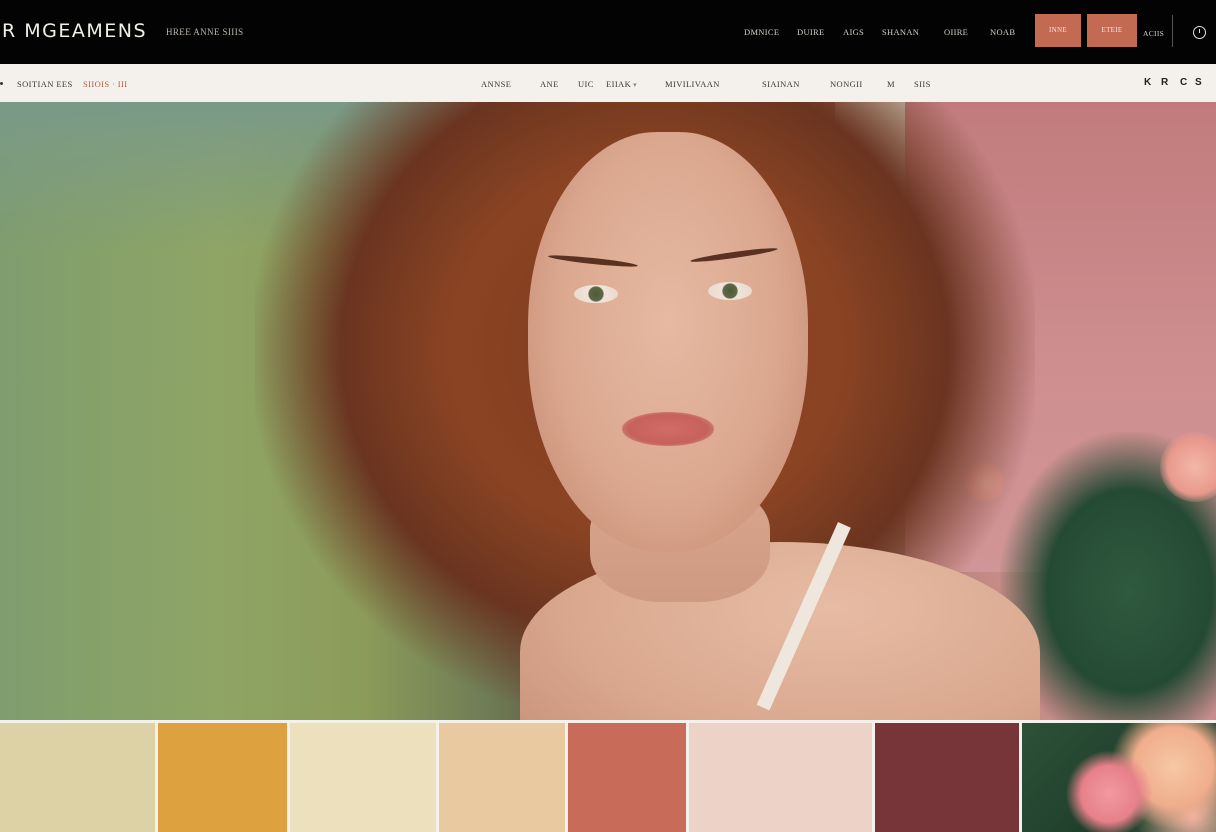 This screenshot has width=1216, height=832. Describe the element at coordinates (1058, 30) in the screenshot. I see `primary-button: INNE` at that location.